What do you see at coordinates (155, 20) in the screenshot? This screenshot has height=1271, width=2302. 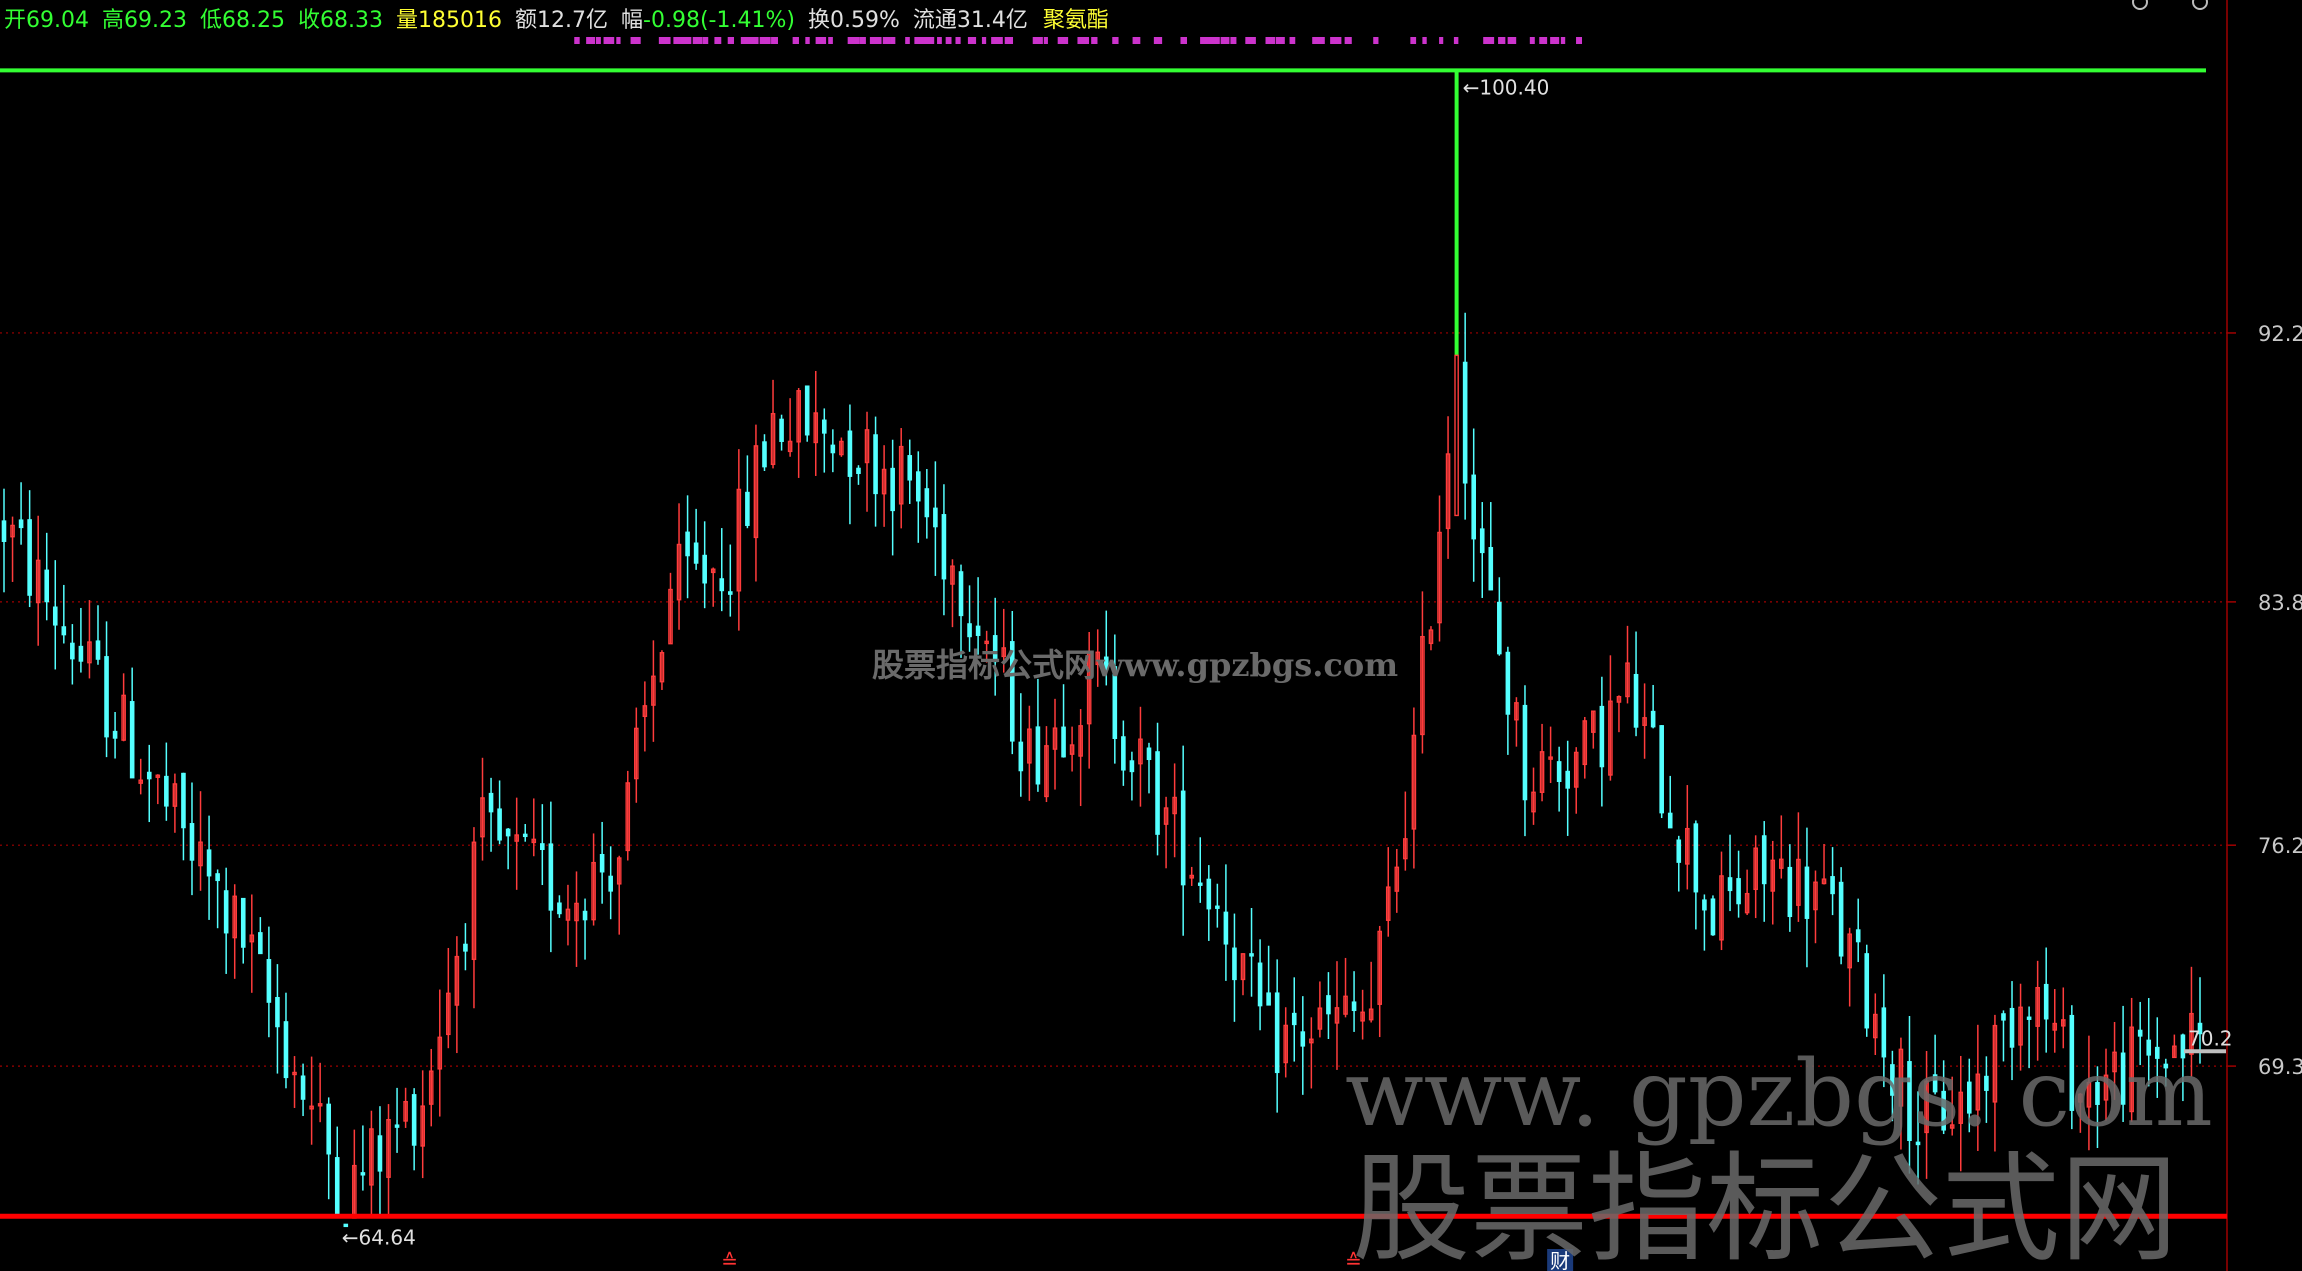 I see `high-value: 69.23` at bounding box center [155, 20].